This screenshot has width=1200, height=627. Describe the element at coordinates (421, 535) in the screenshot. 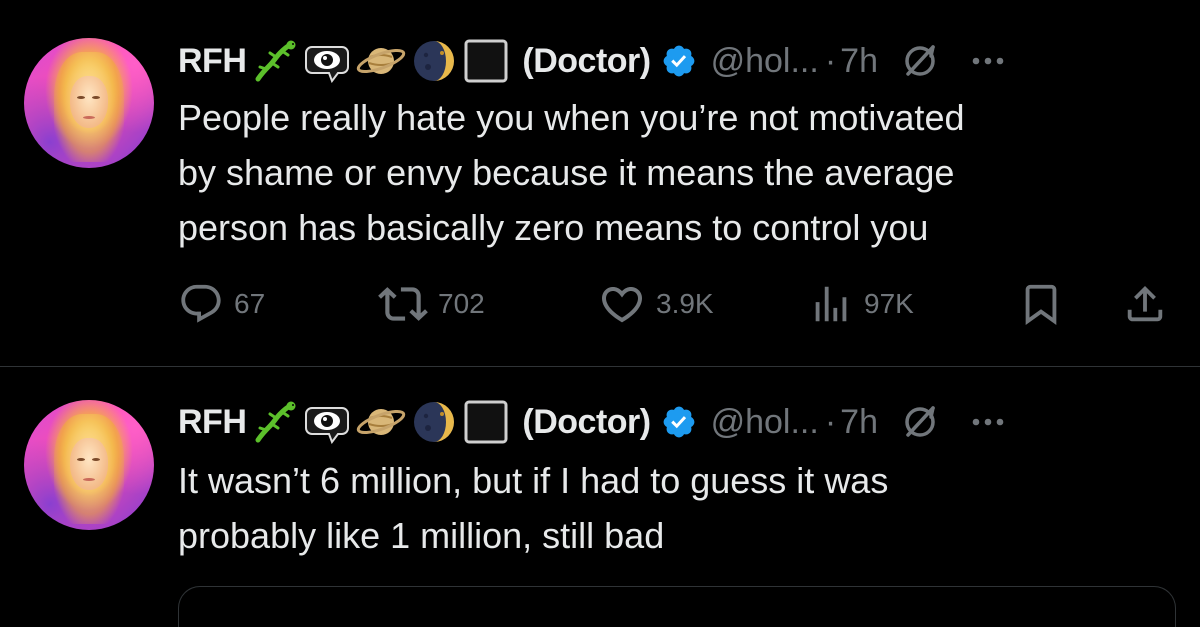

I see `tweet-text-line: probably like 1 million, still bad` at that location.